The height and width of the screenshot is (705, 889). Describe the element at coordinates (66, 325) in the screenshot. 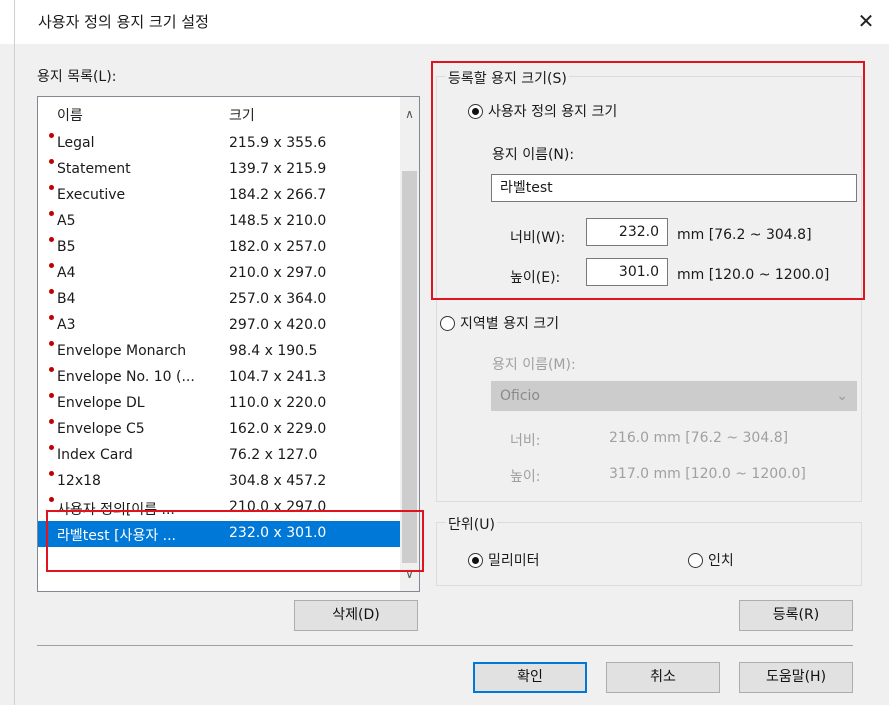

I see `list-item-name: A3` at that location.